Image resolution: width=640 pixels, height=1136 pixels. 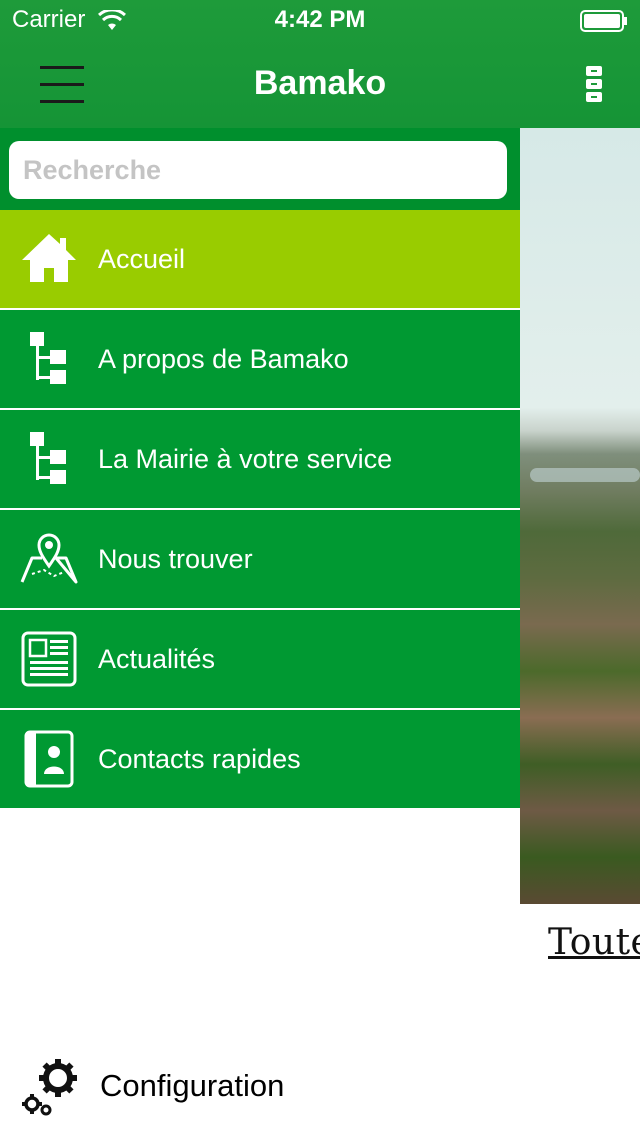 What do you see at coordinates (223, 359) in the screenshot?
I see `menu-item-label: A propos de Bamako` at bounding box center [223, 359].